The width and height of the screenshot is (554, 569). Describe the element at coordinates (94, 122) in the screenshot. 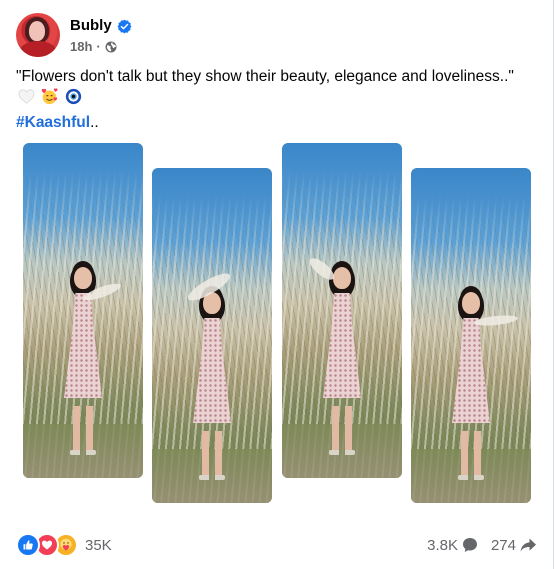

I see `hashtag-suffix: ..` at that location.